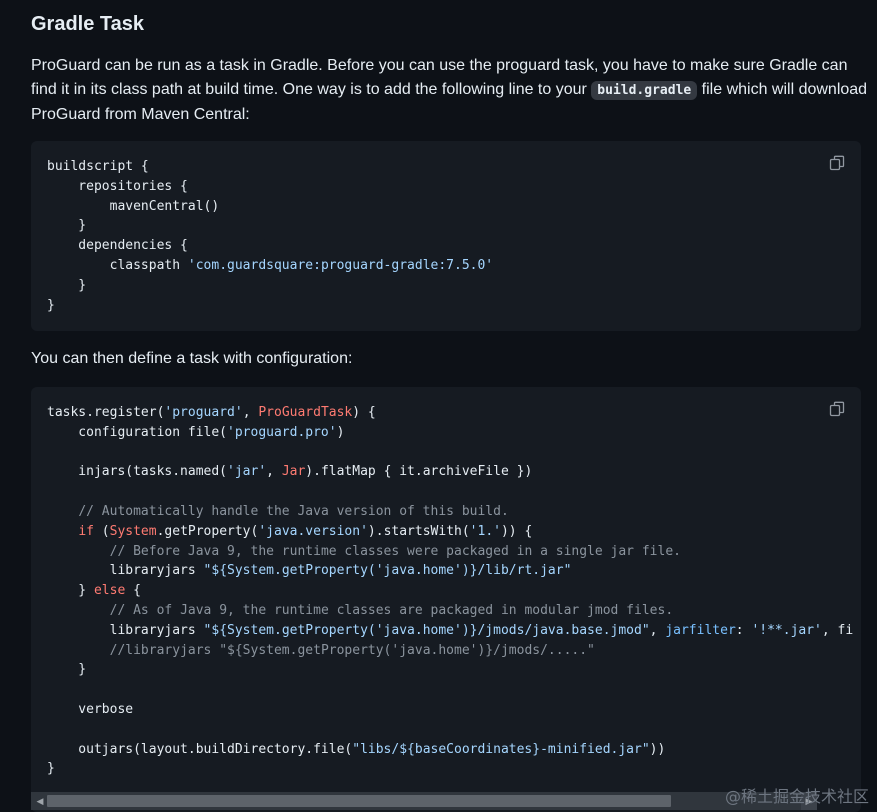  What do you see at coordinates (90, 709) in the screenshot?
I see `code-line: verbose` at bounding box center [90, 709].